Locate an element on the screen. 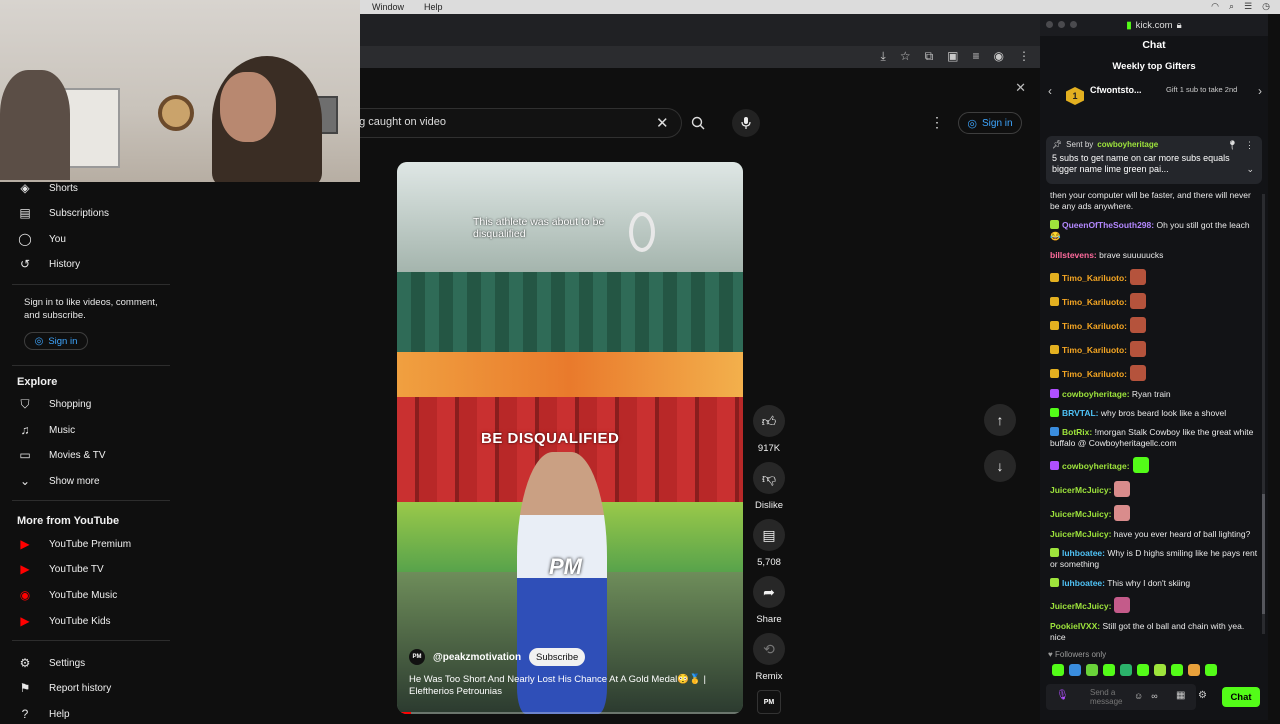 The width and height of the screenshot is (1280, 724). sidebar-item-history: ↺ History is located at coordinates (48, 264).